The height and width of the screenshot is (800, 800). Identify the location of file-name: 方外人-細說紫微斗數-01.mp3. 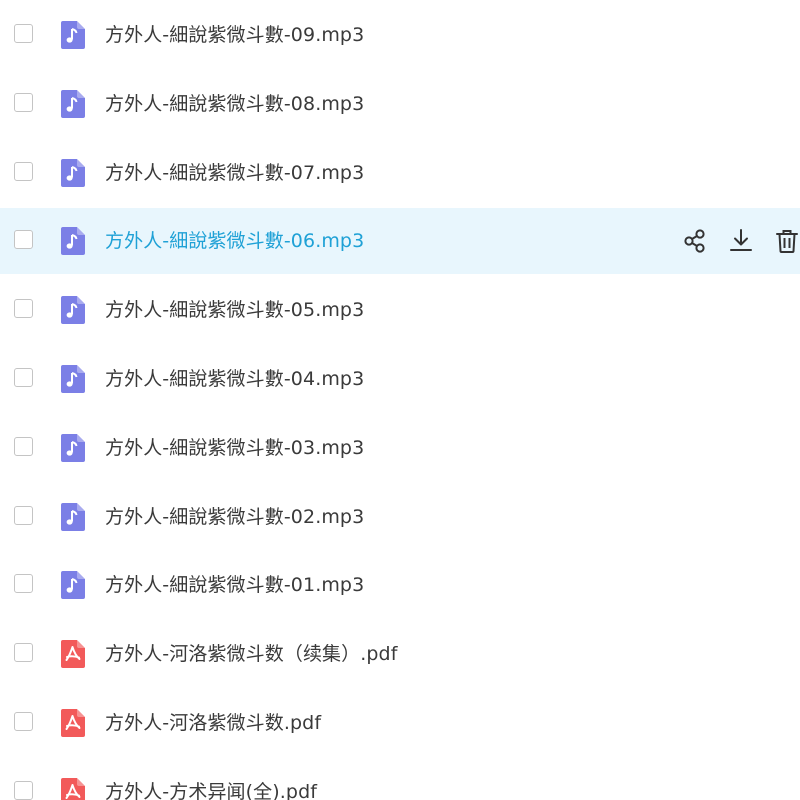
(234, 585).